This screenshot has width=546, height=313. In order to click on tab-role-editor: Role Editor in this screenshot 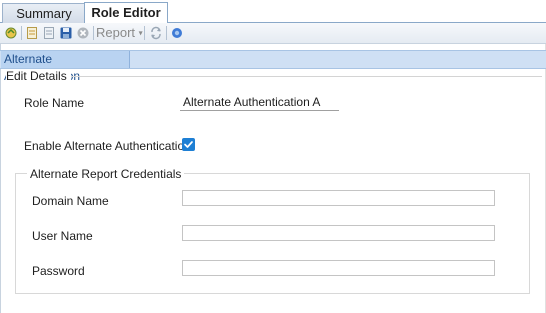, I will do `click(126, 13)`.